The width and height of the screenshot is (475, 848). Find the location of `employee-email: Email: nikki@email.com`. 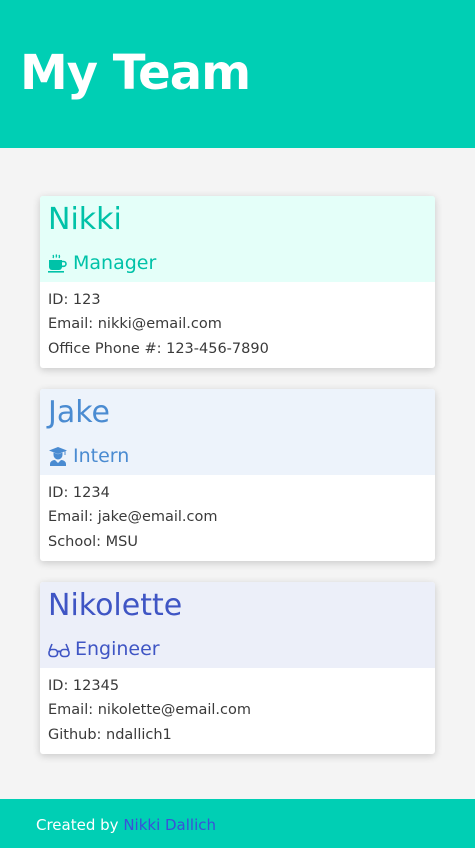

employee-email: Email: nikki@email.com is located at coordinates (237, 324).